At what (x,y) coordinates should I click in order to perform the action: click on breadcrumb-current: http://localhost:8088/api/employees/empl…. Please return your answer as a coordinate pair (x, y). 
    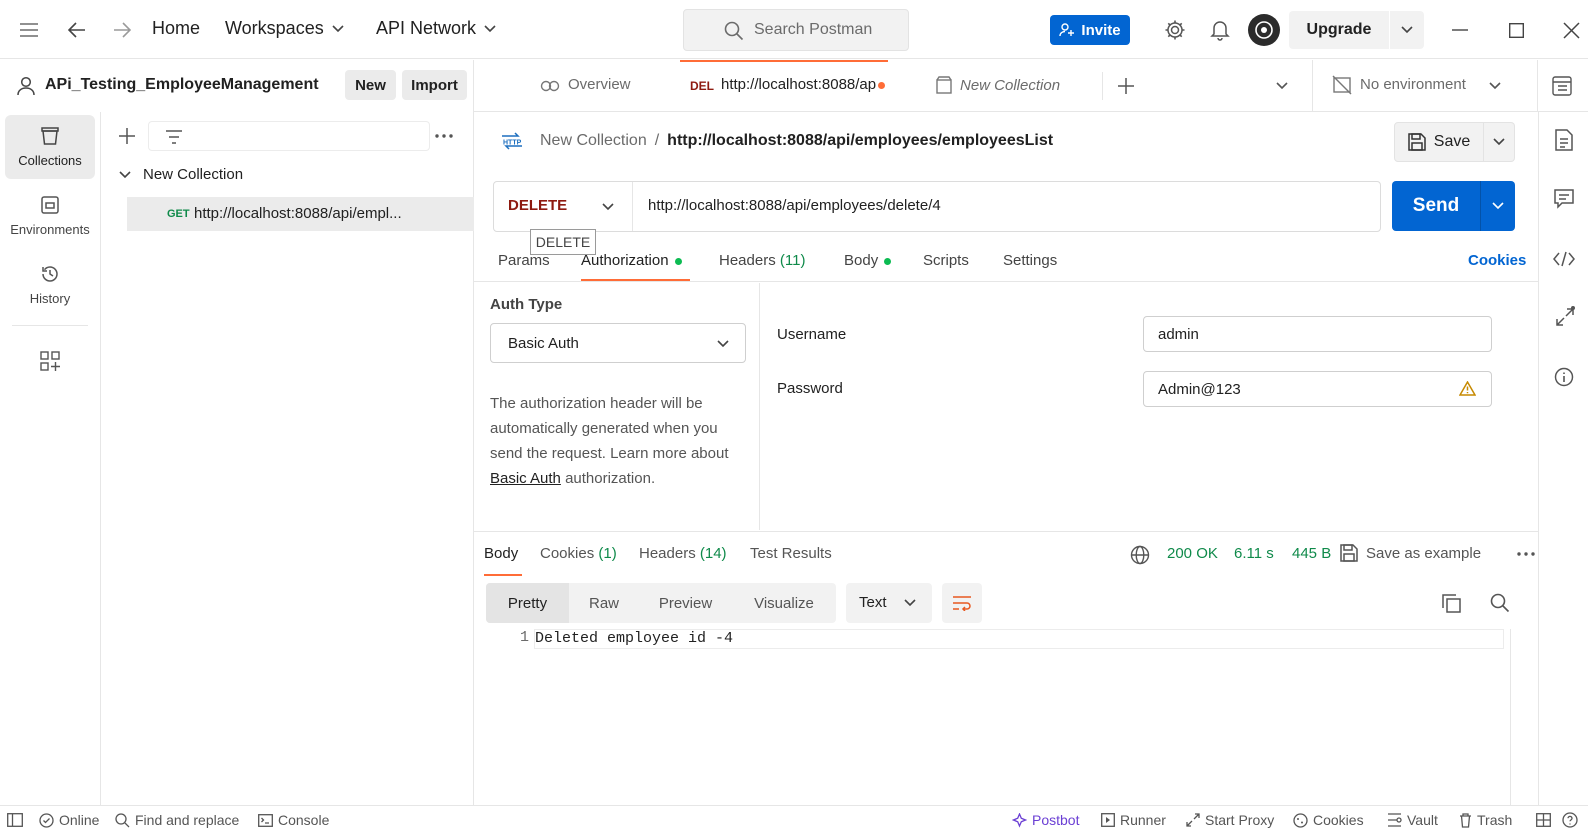
    Looking at the image, I should click on (860, 141).